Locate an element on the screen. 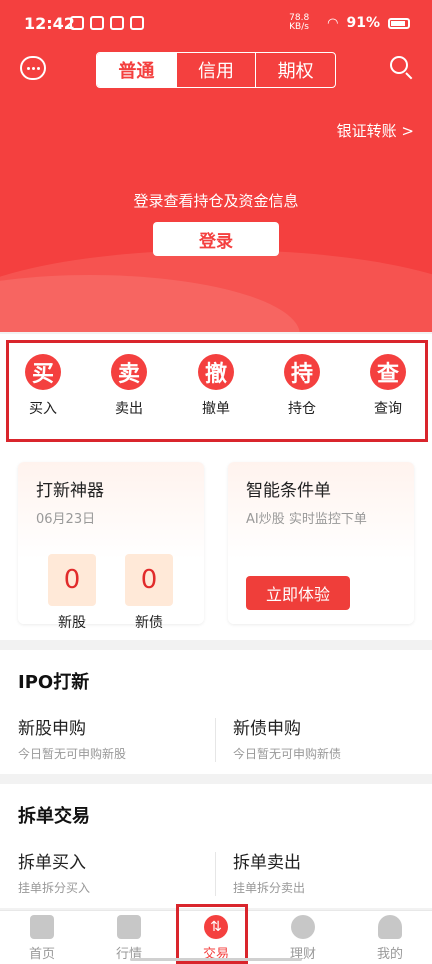  tab-home: 首页 is located at coordinates (42, 938).